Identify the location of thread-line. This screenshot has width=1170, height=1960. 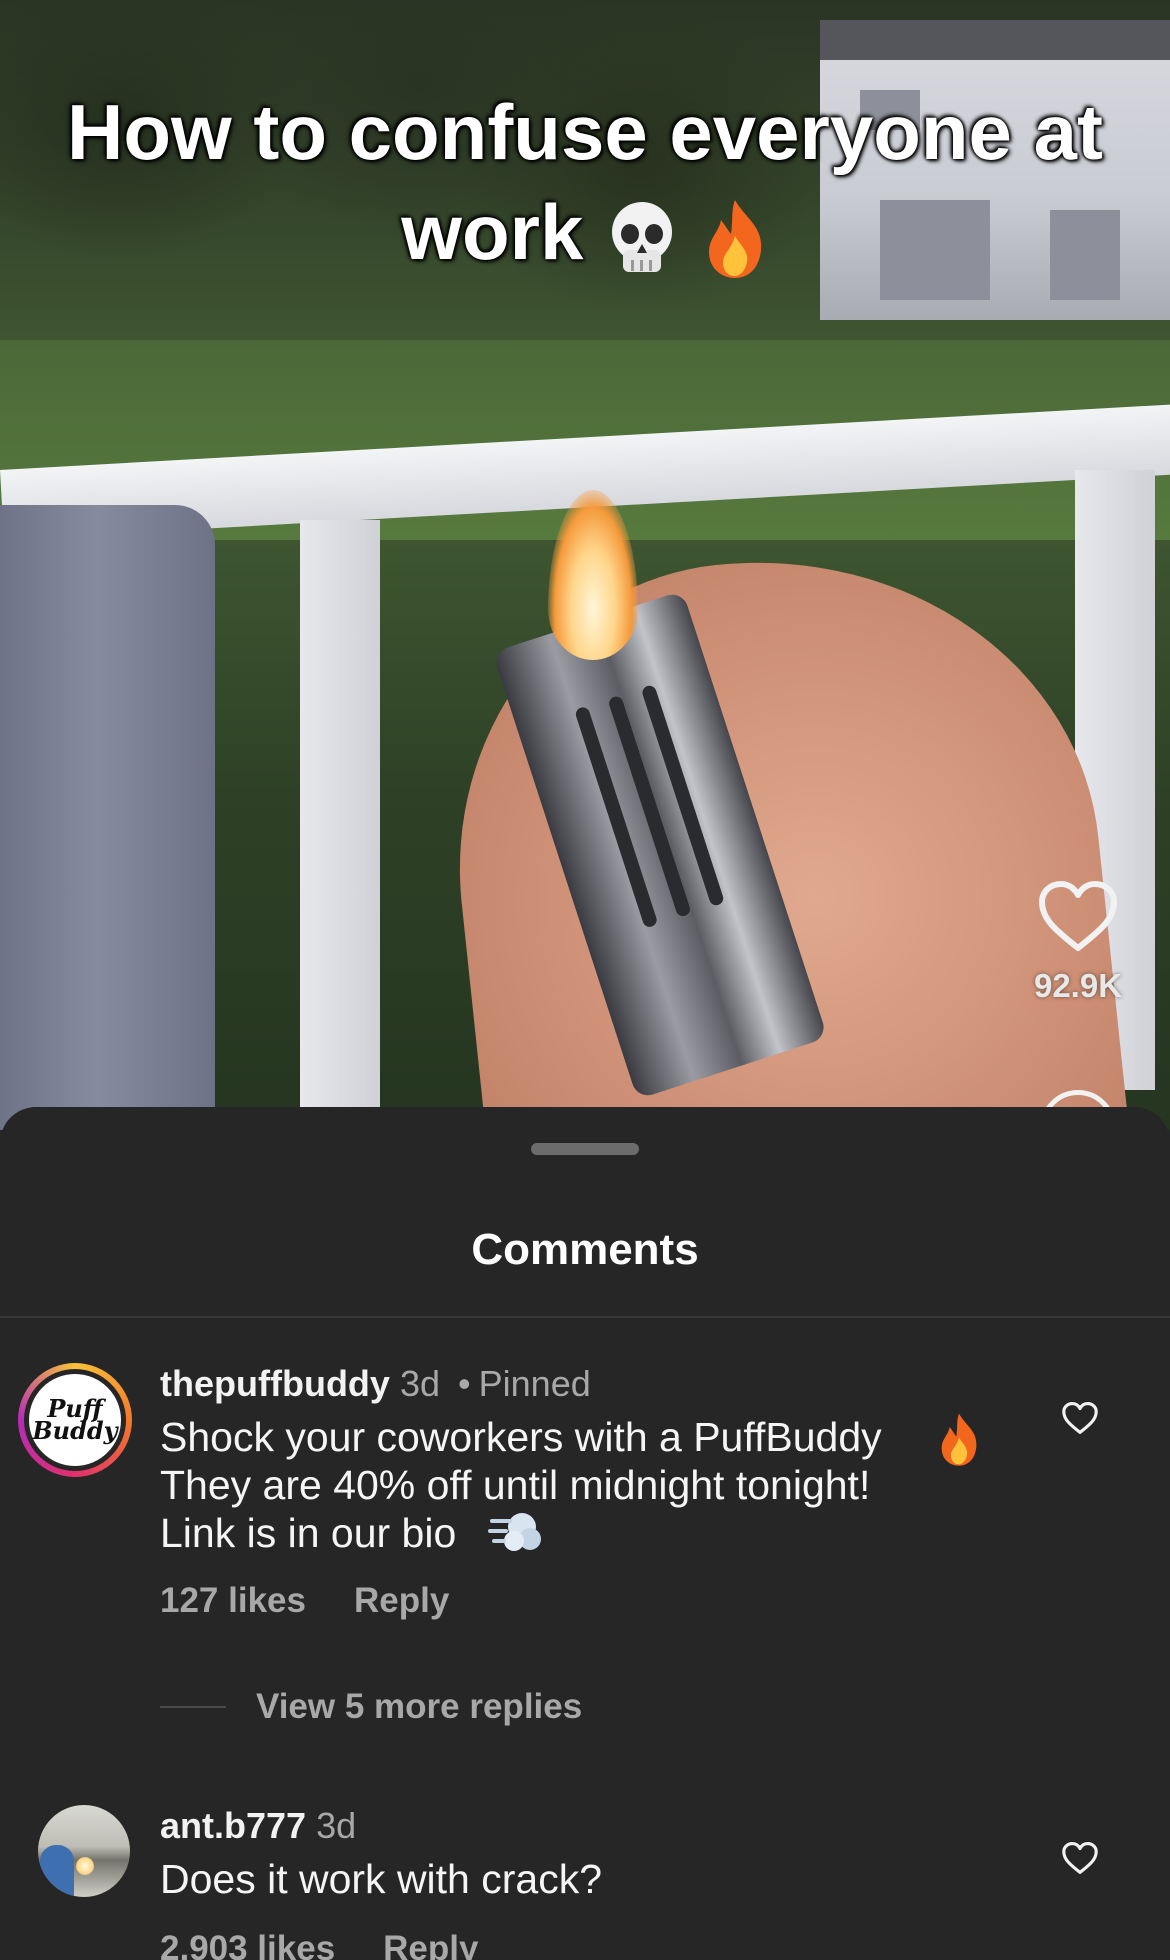
(193, 1707).